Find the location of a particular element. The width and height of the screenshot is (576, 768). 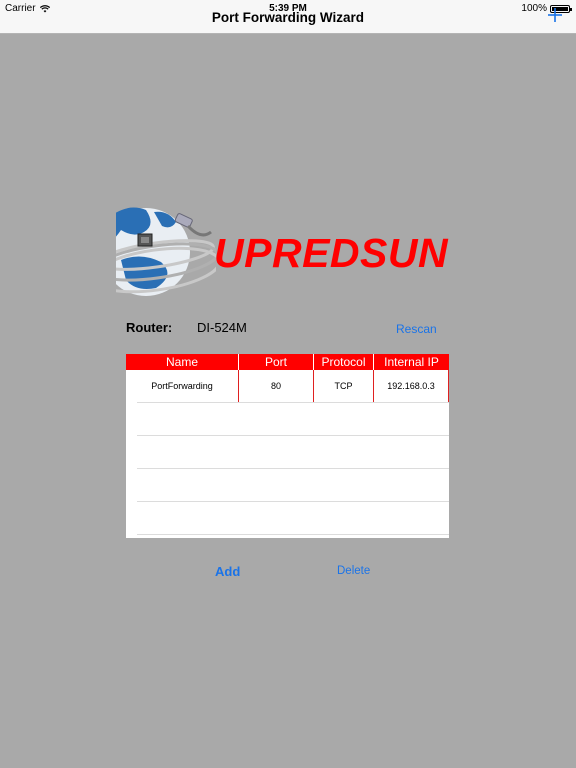

cell-port: 80 is located at coordinates (276, 386).